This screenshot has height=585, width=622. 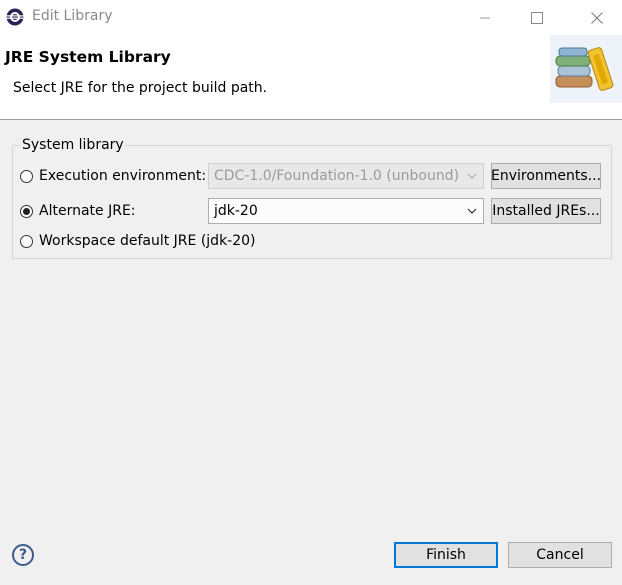 What do you see at coordinates (586, 69) in the screenshot?
I see `library-books-icon` at bounding box center [586, 69].